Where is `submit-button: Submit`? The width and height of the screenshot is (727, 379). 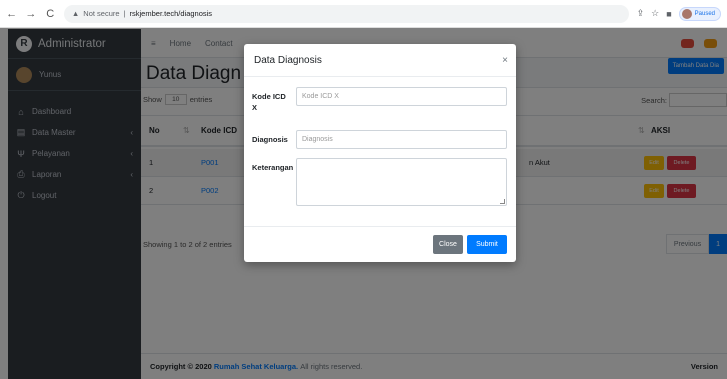 submit-button: Submit is located at coordinates (487, 244).